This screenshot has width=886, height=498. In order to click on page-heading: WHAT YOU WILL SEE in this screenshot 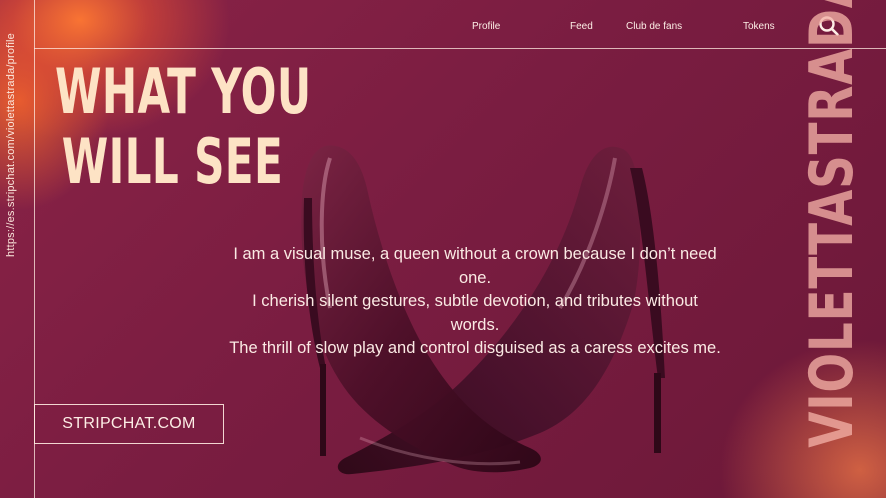, I will do `click(183, 126)`.